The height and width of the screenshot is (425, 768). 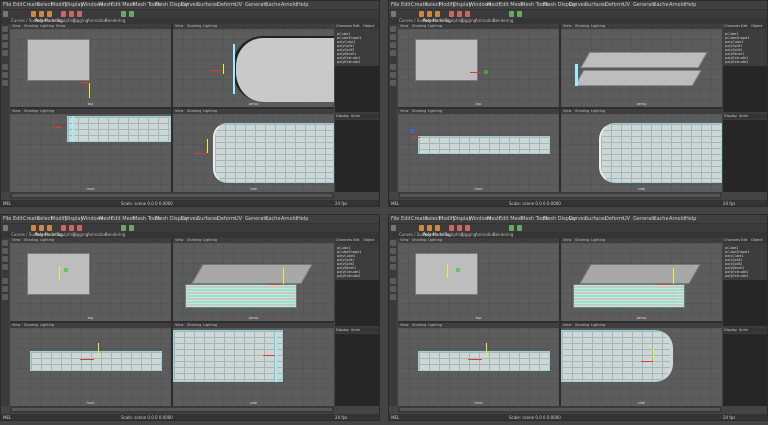 What do you see at coordinates (638, 78) in the screenshot?
I see `book-cover-bottom` at bounding box center [638, 78].